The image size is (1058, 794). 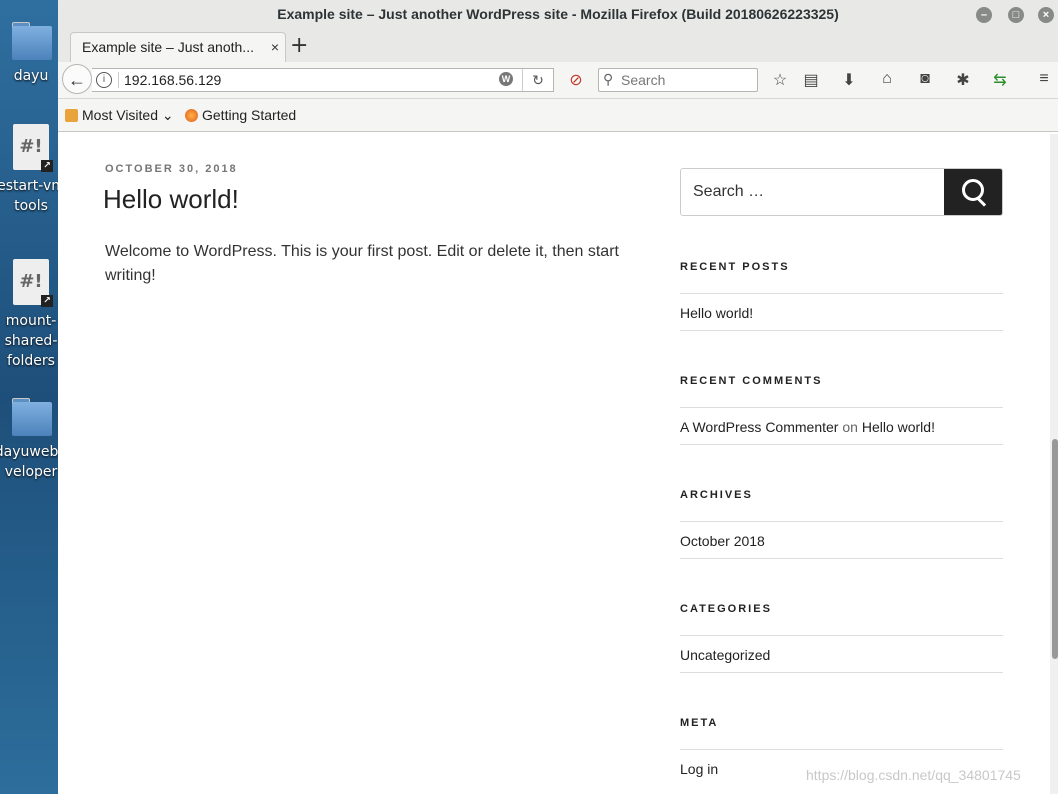 What do you see at coordinates (323, 80) in the screenshot?
I see `url-bar: i 192.168.56.129 W ↻` at bounding box center [323, 80].